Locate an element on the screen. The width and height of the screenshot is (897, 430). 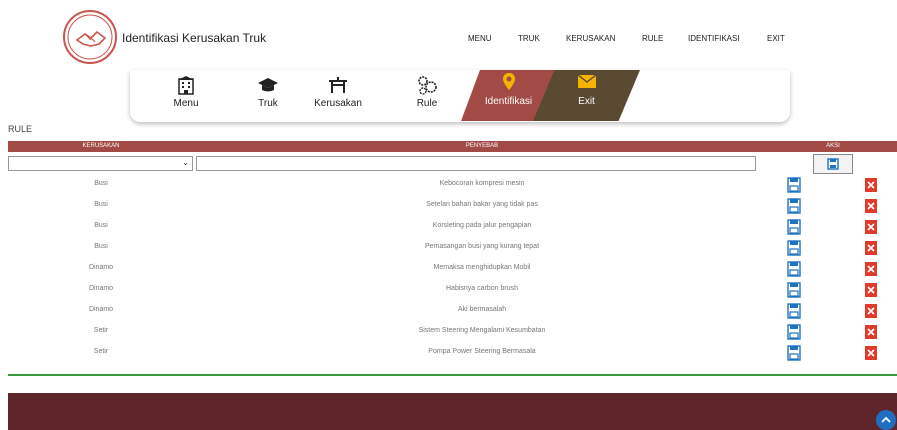
cell-penyebab: Setelan bahan bakar yang tidak pas is located at coordinates (482, 204).